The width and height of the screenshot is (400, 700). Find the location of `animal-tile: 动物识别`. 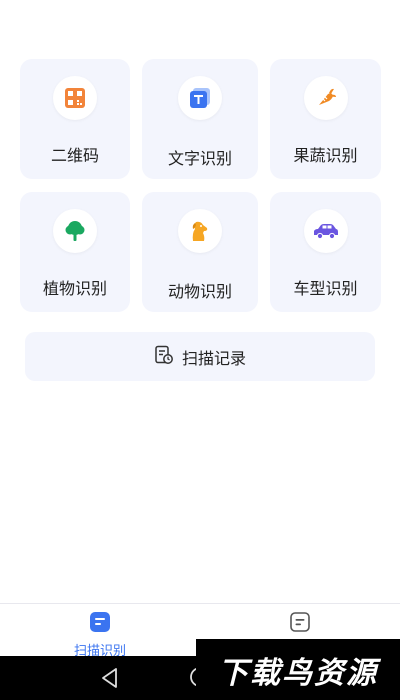

animal-tile: 动物识别 is located at coordinates (200, 252).